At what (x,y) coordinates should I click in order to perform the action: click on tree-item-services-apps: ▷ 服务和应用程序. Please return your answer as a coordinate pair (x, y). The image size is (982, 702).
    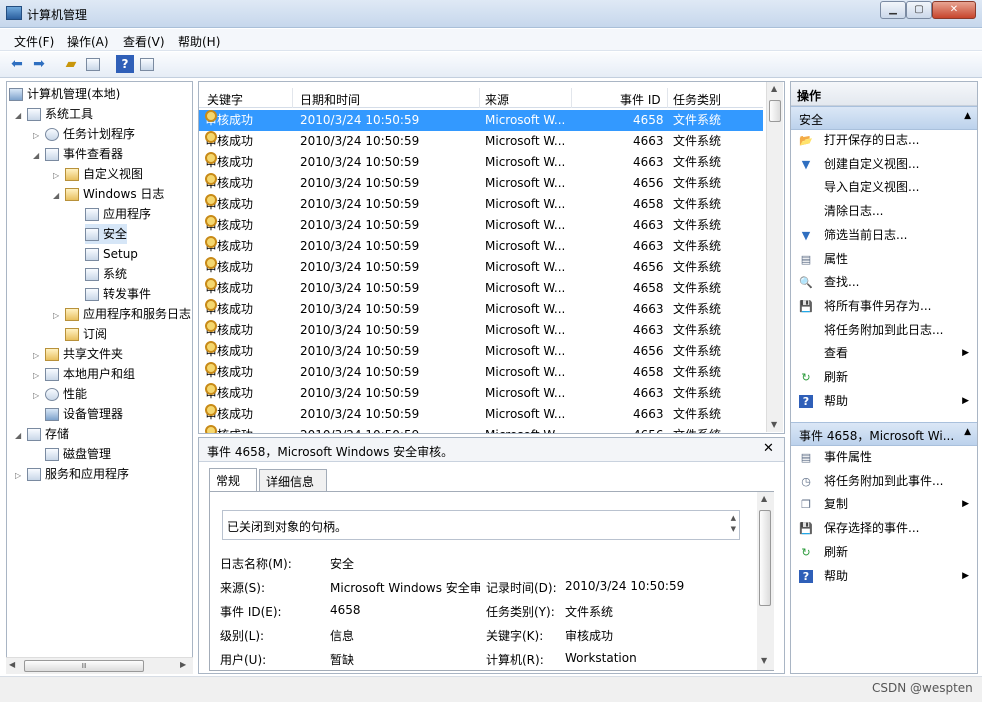
    Looking at the image, I should click on (72, 474).